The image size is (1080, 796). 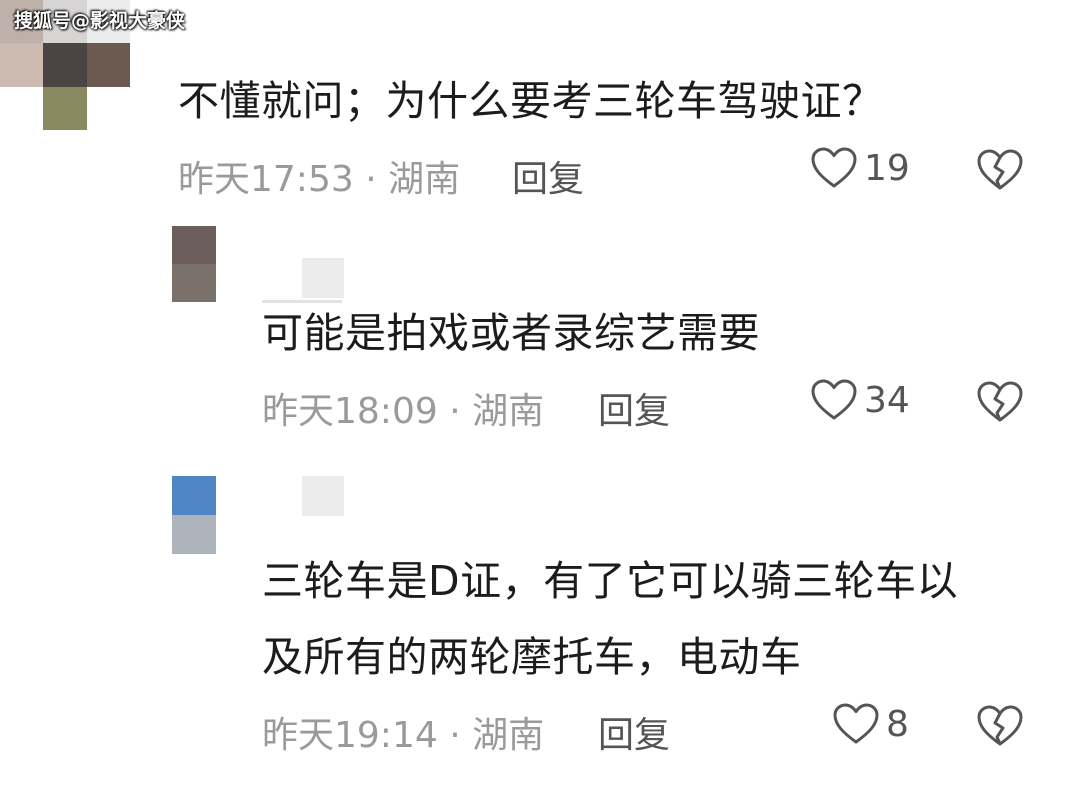 I want to click on comment-text: 不懂就问；为什么要考三轮车驾驶证？, so click(x=531, y=101).